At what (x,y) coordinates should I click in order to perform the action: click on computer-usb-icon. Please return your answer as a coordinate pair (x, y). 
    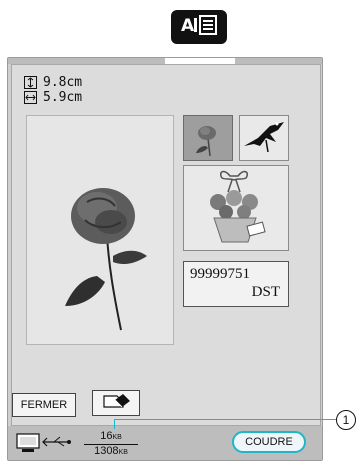
    Looking at the image, I should click on (46, 445).